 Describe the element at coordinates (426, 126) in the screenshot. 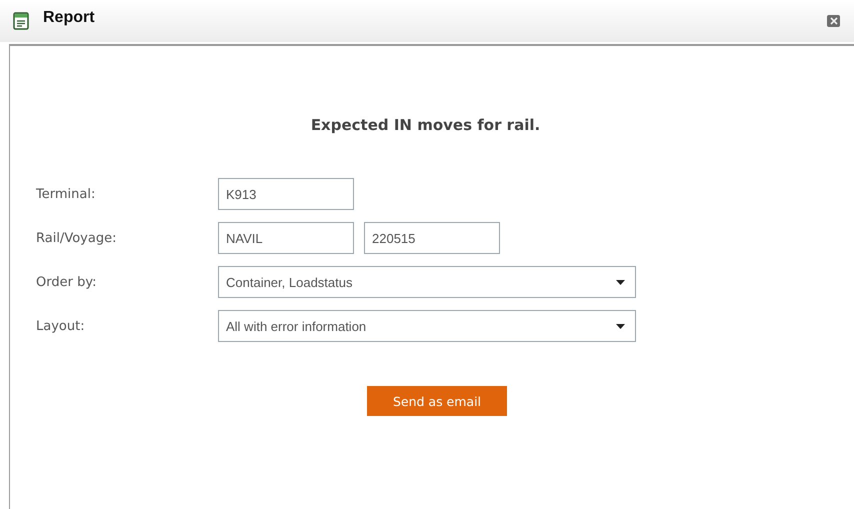

I see `report-heading: Expected IN moves for rail.` at that location.